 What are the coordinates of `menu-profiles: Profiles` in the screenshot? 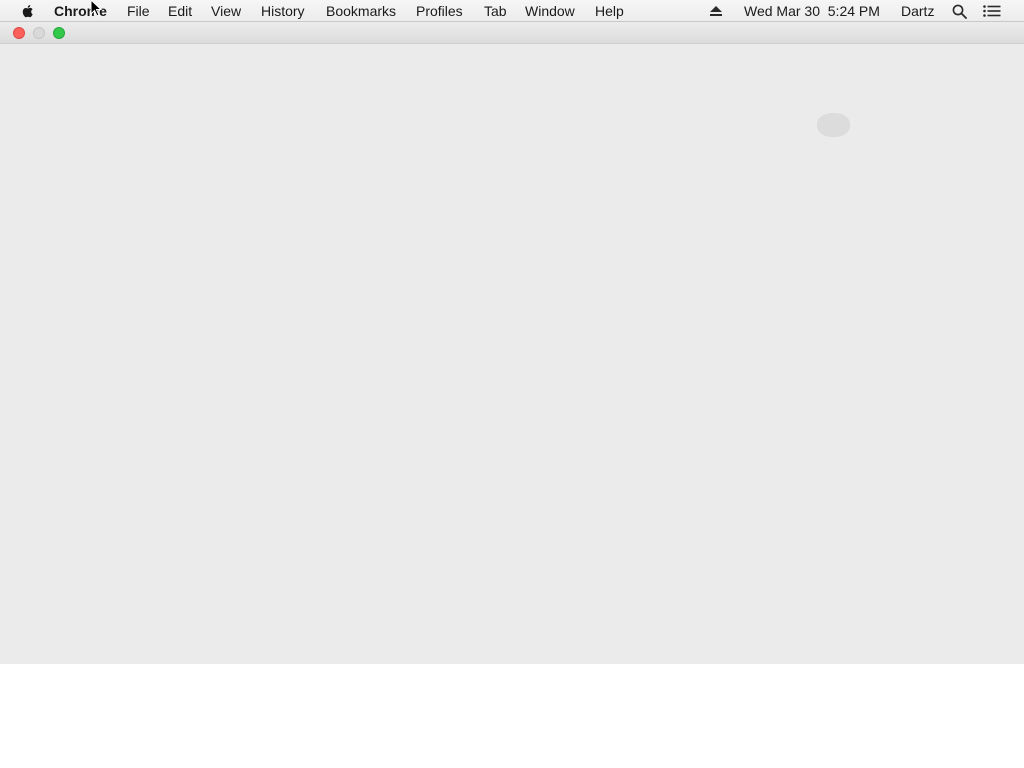 It's located at (439, 11).